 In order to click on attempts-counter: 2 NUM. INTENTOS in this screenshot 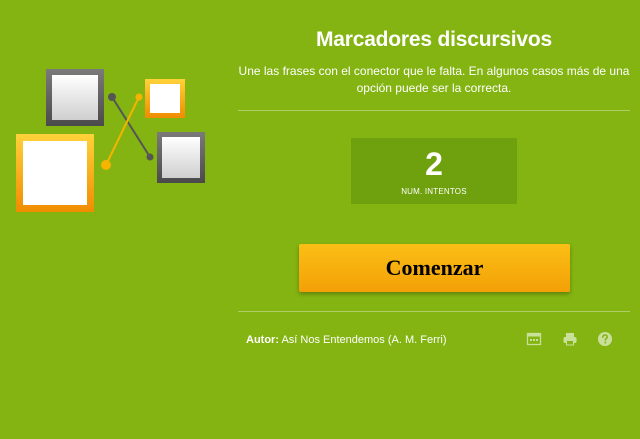, I will do `click(434, 171)`.